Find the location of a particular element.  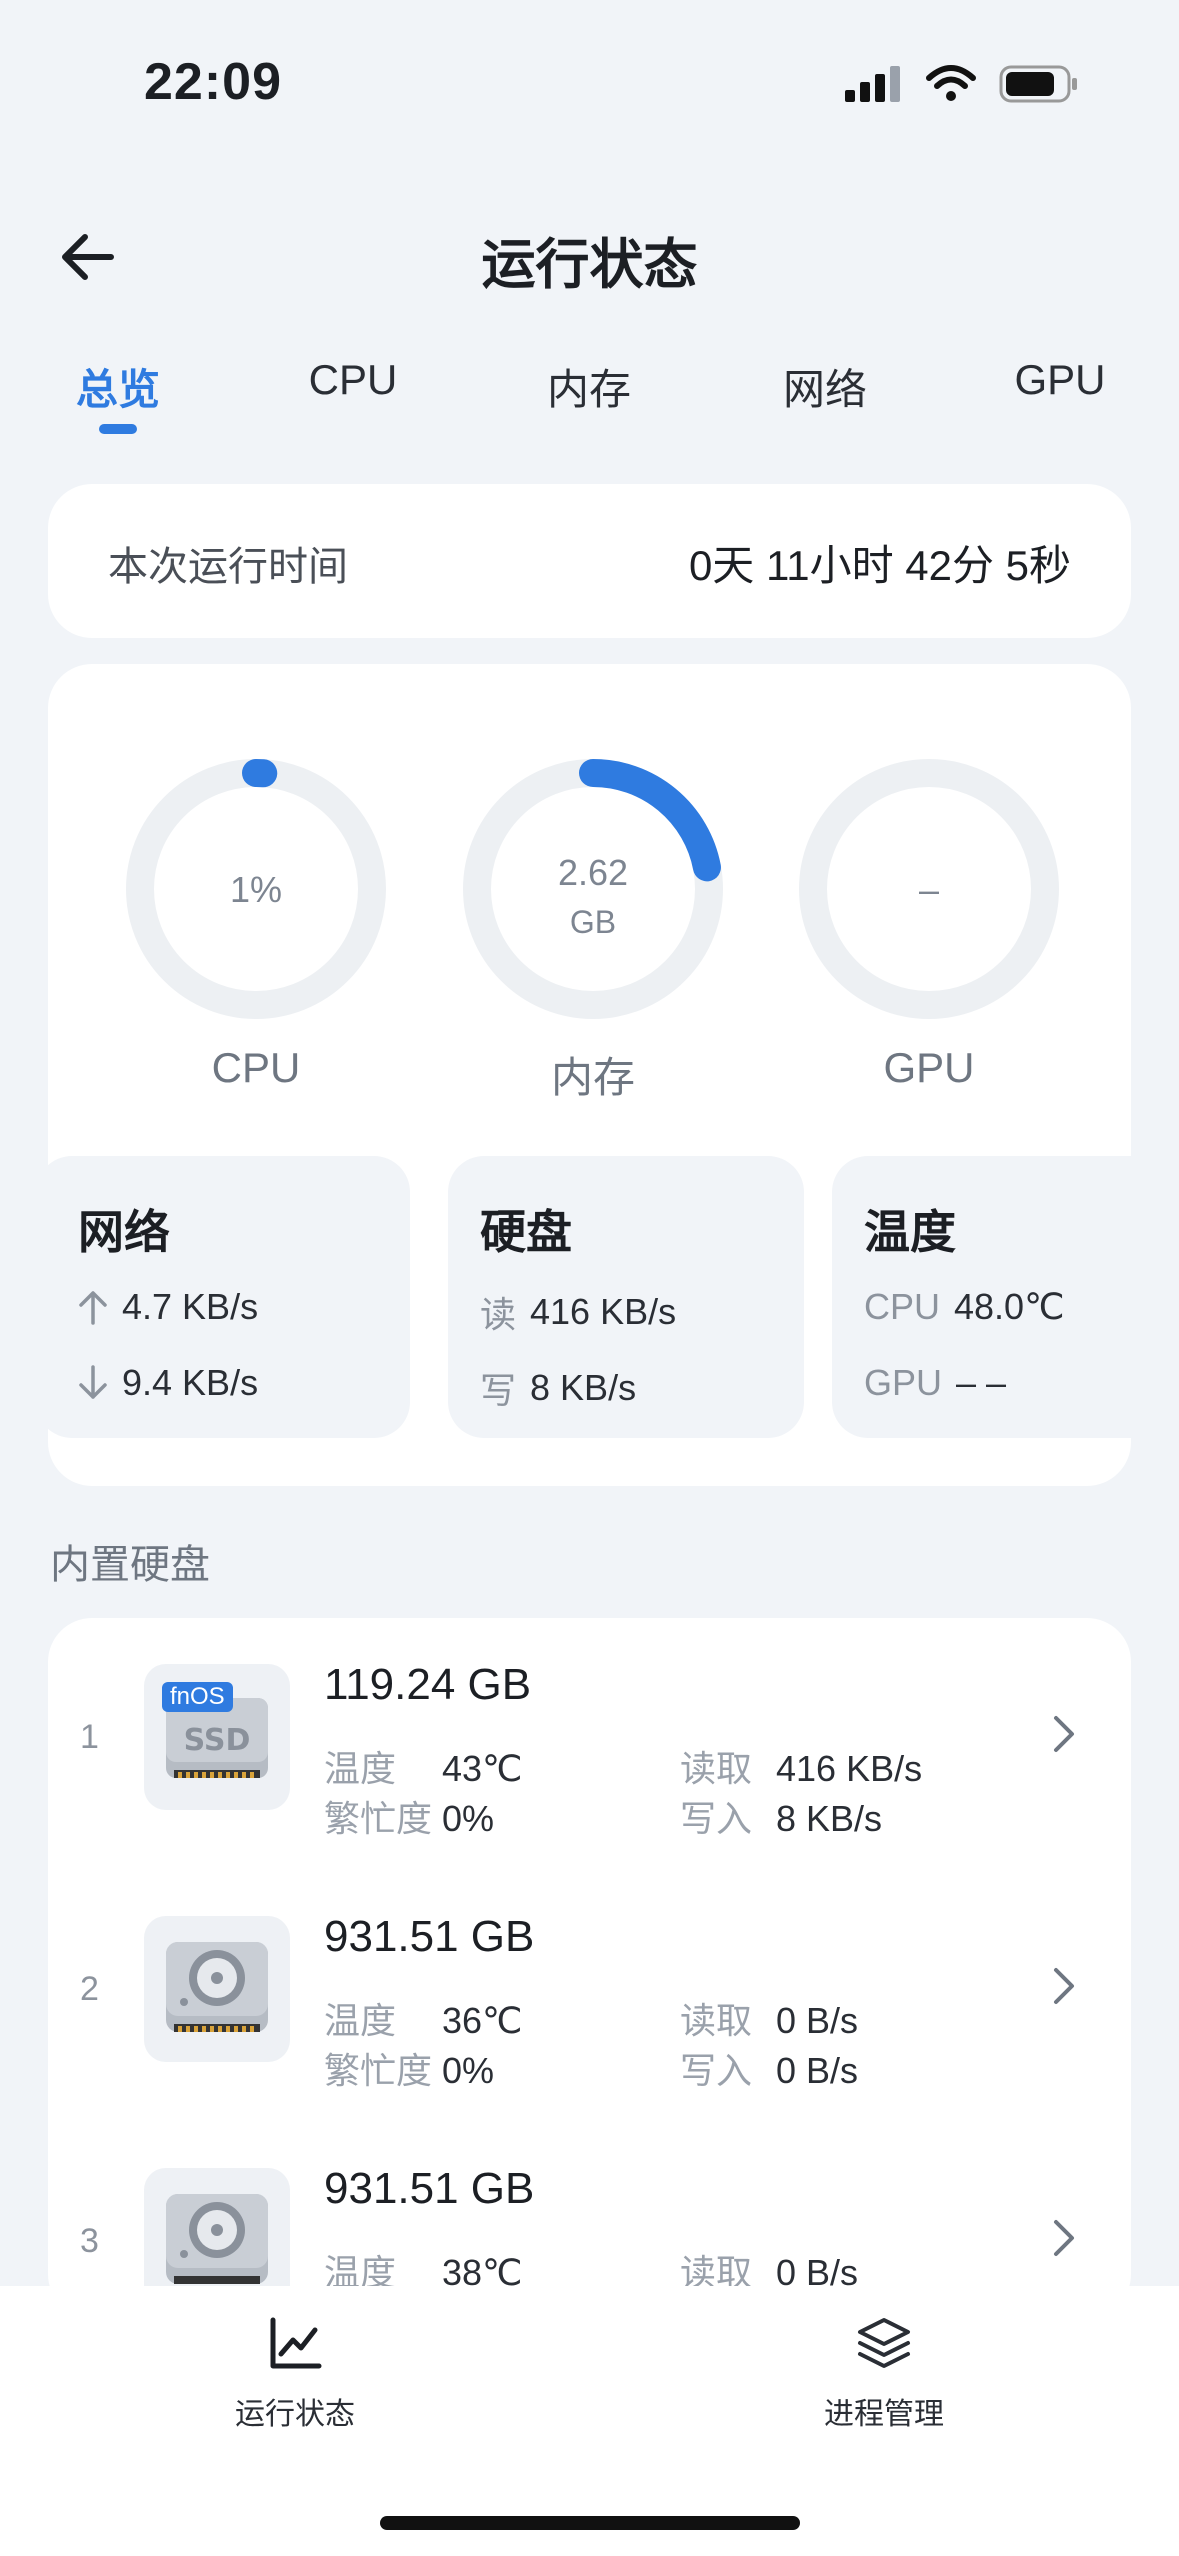

temperature-gpu-value: – – is located at coordinates (981, 1382).